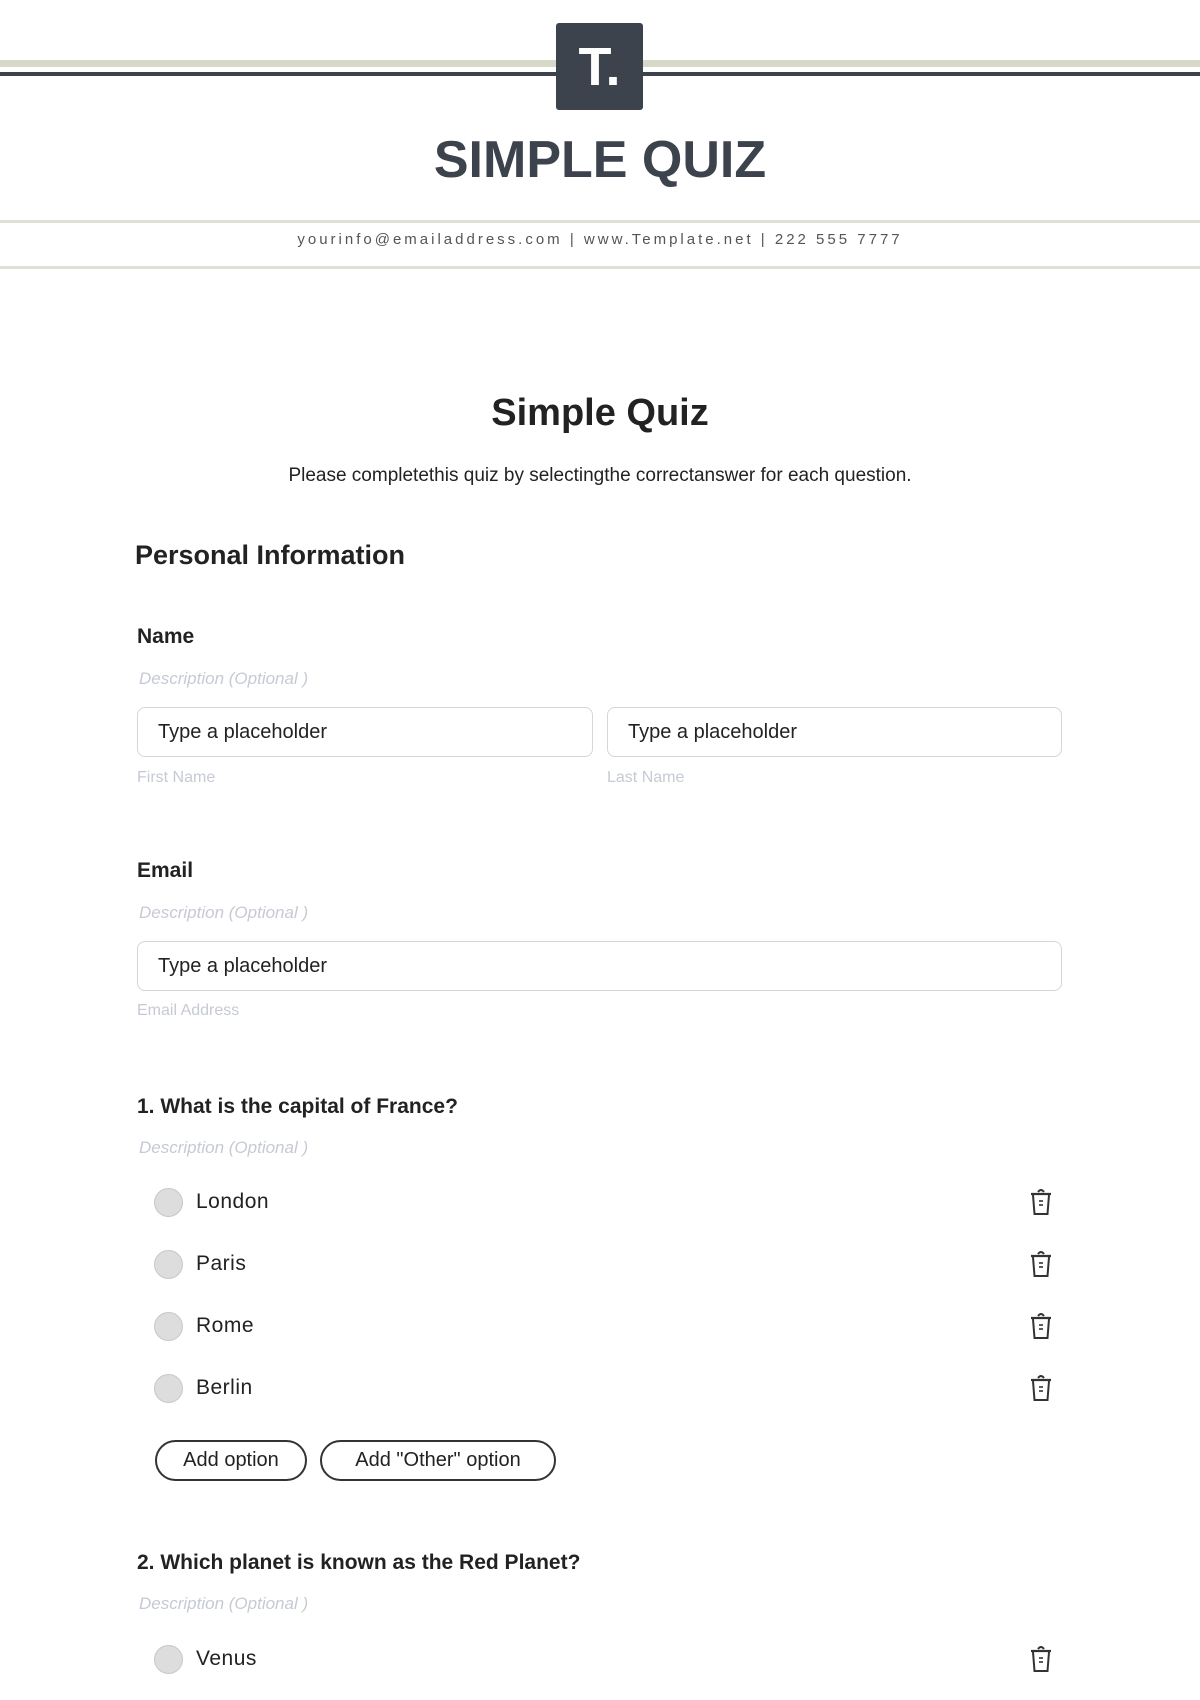  What do you see at coordinates (600, 413) in the screenshot?
I see `form-title: Simple Quiz` at bounding box center [600, 413].